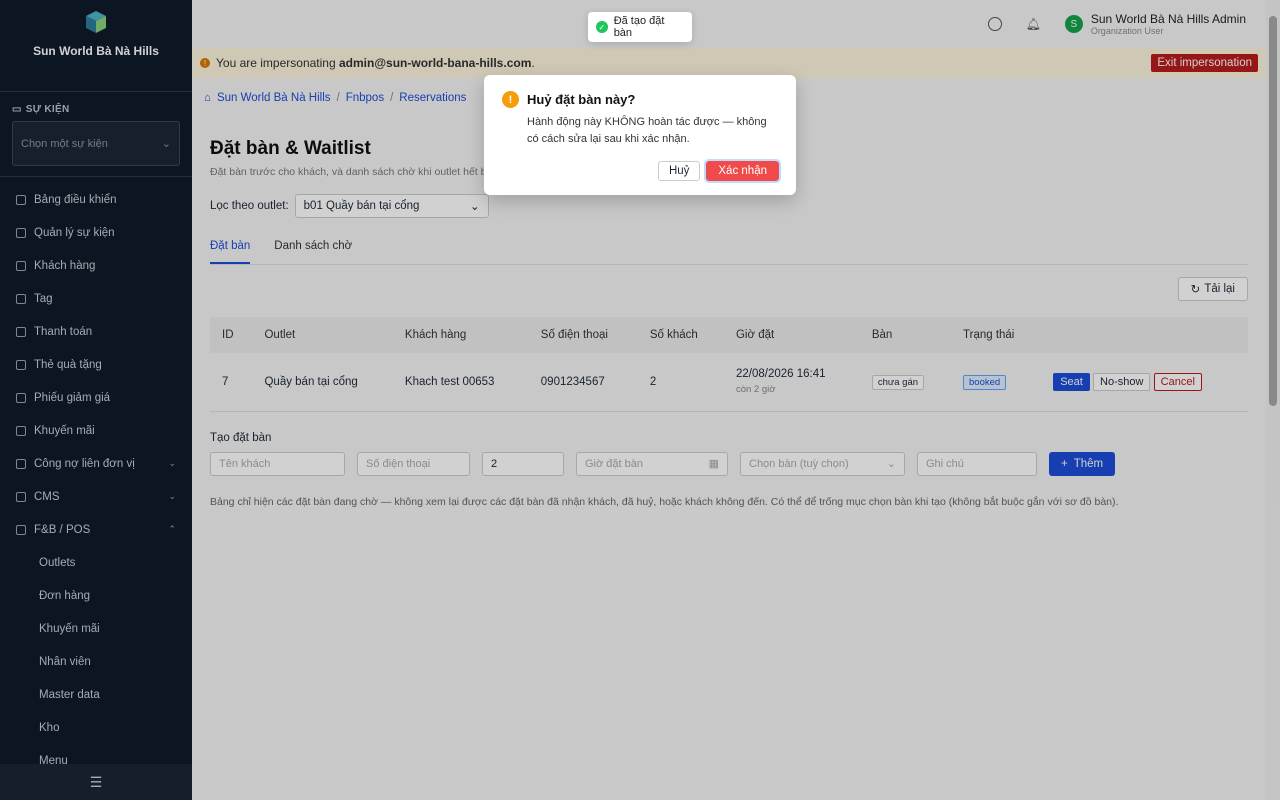 The image size is (1280, 800). I want to click on toast: ✓ Đã tạo đặt bàn, so click(640, 27).